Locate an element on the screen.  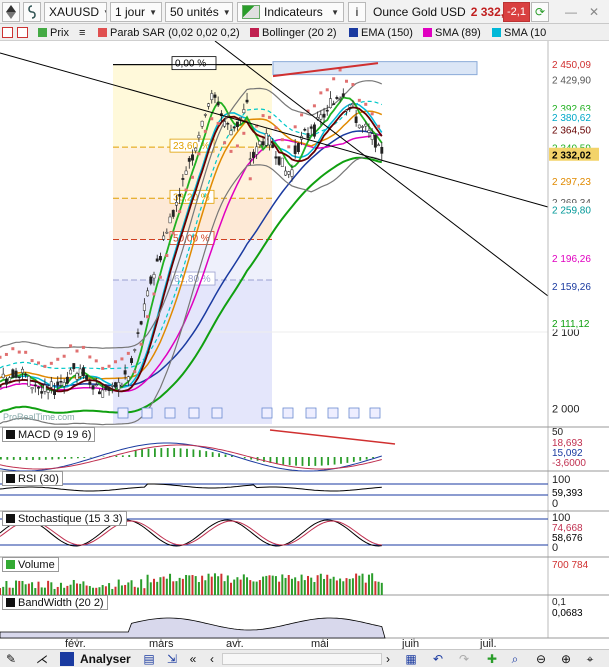
redo-icon: ↷ is located at coordinates (464, 659).